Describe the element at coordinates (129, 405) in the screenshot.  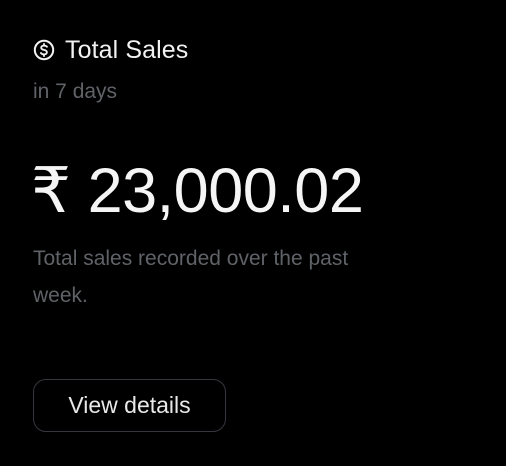
I see `view-details-button: View details` at that location.